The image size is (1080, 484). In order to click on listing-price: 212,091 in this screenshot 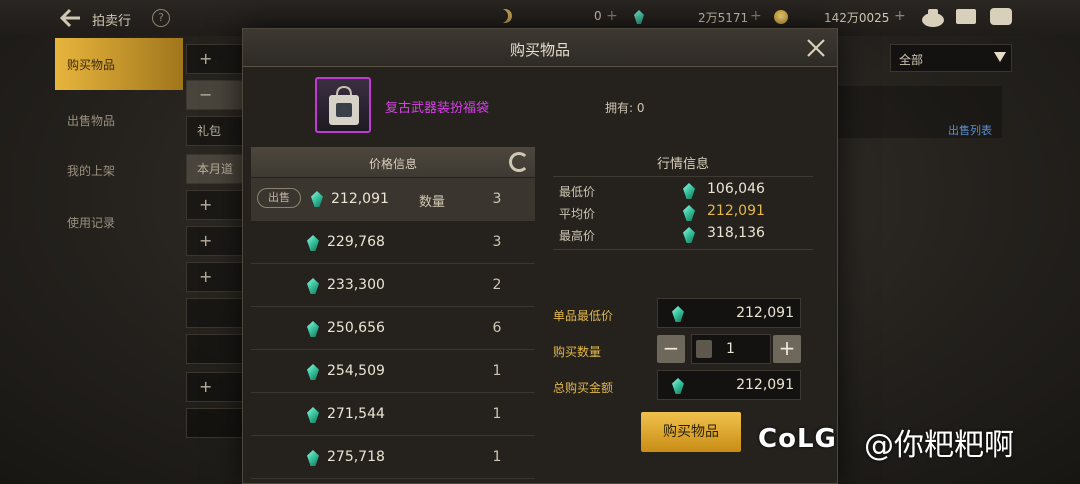, I will do `click(360, 199)`.